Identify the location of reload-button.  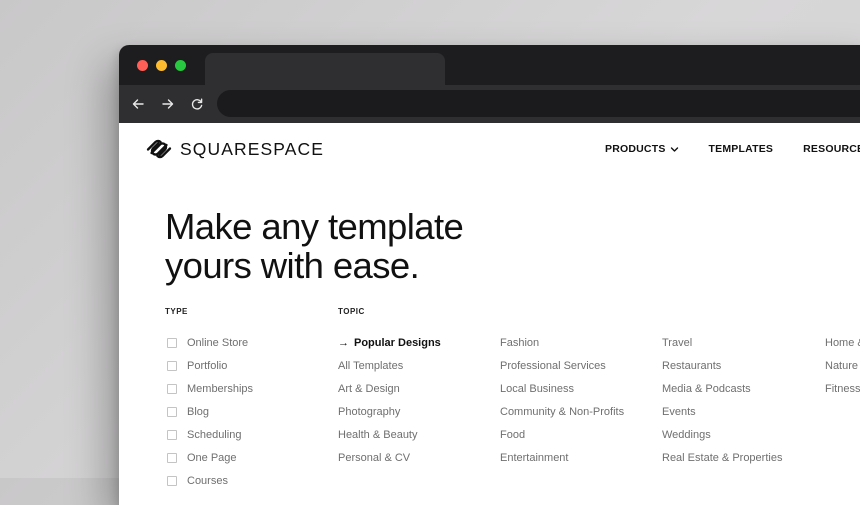
(197, 104).